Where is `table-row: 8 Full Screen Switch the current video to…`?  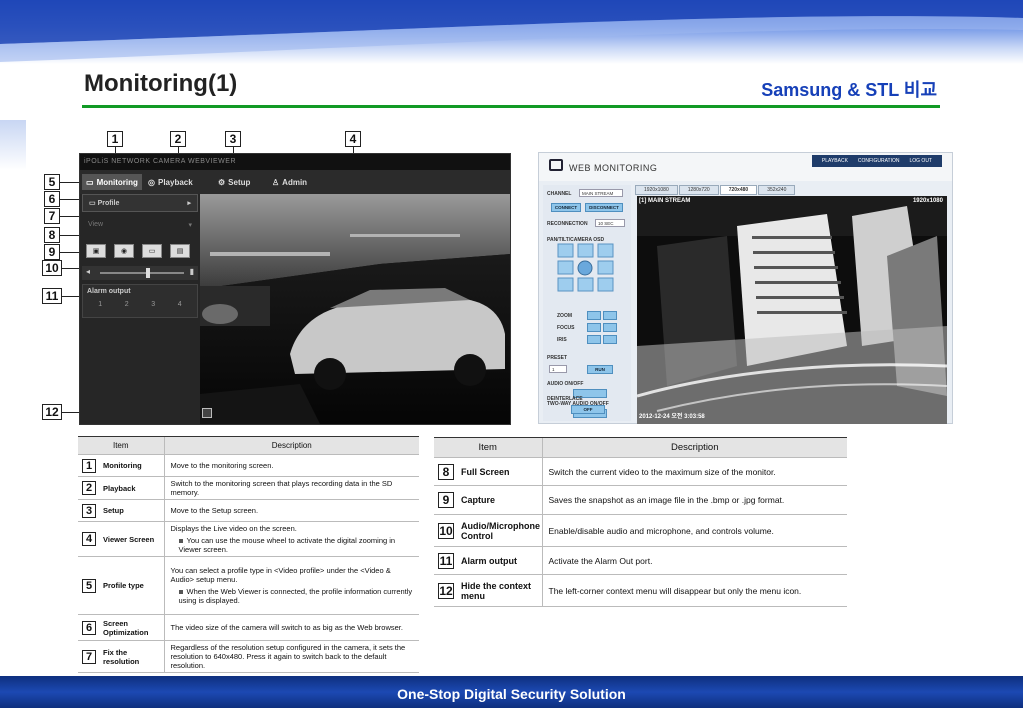 table-row: 8 Full Screen Switch the current video to… is located at coordinates (640, 471).